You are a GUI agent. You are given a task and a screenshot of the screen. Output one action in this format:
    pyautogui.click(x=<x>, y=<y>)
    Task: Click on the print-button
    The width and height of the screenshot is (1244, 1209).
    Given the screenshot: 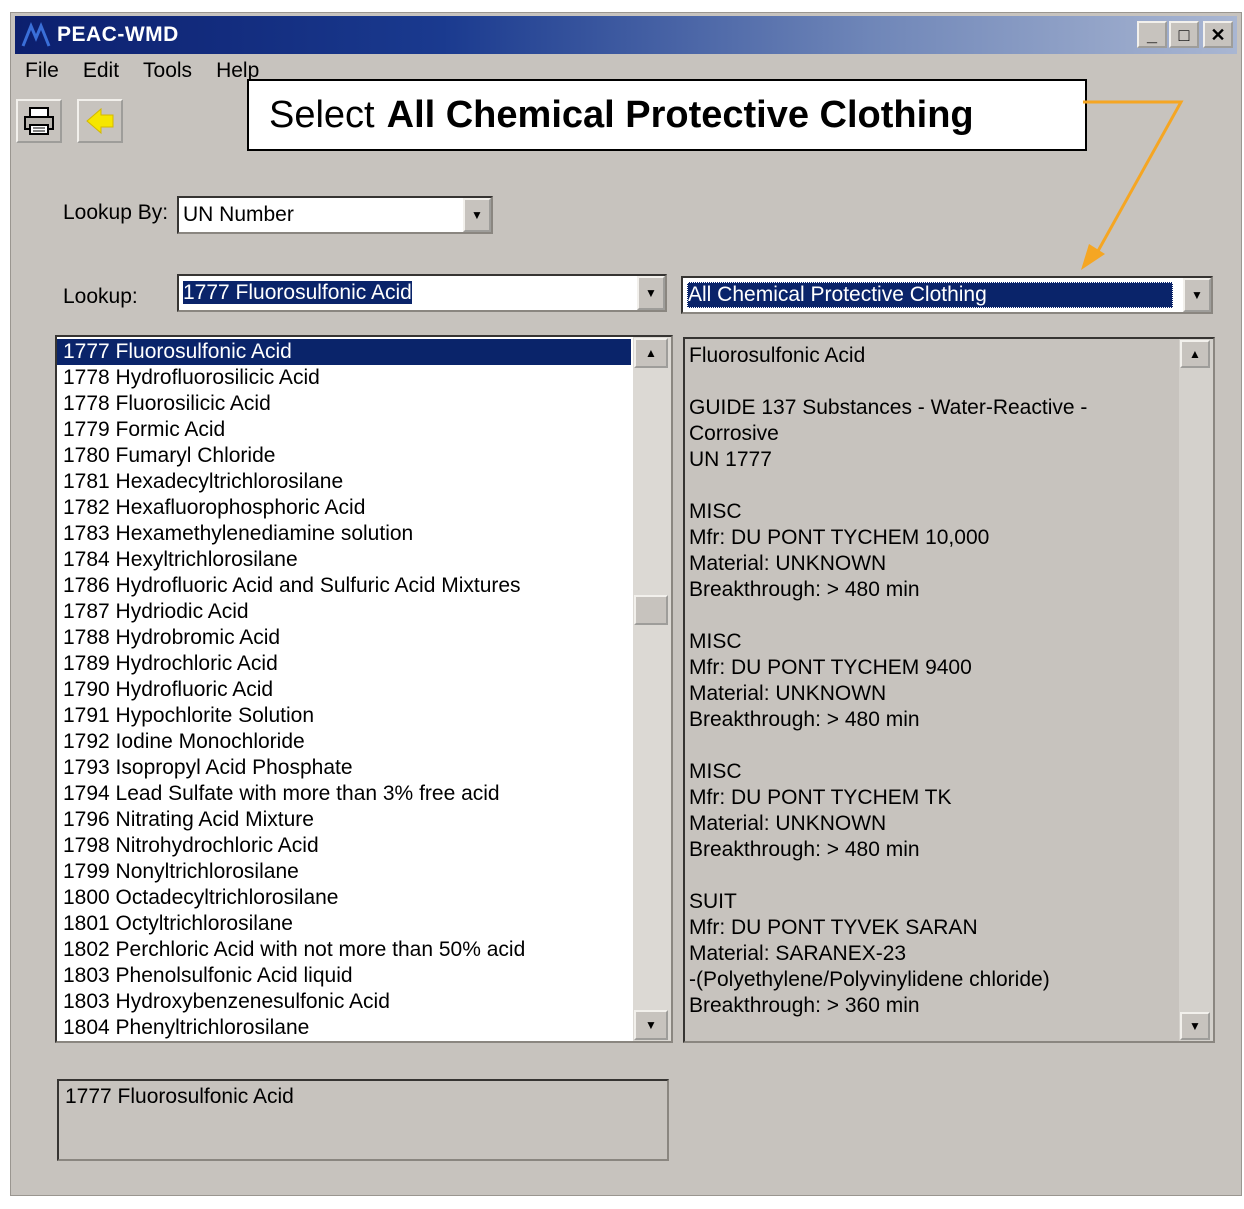 What is the action you would take?
    pyautogui.click(x=39, y=121)
    